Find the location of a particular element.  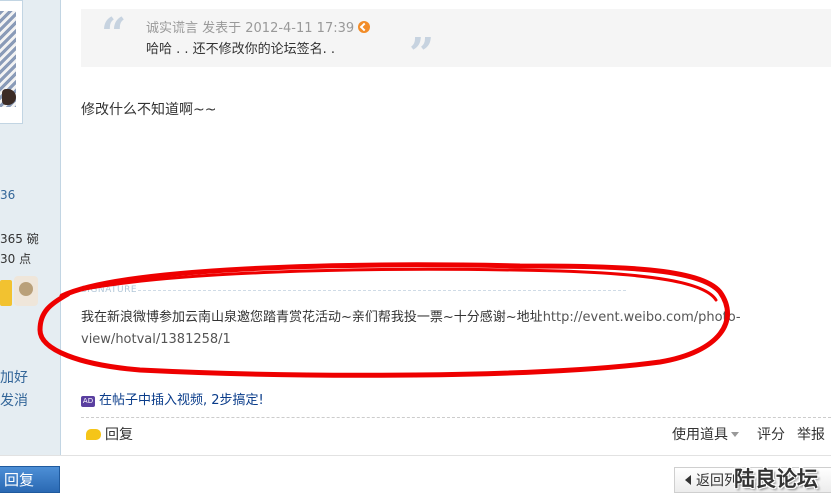

sidebar-stat-posts: 36 is located at coordinates (7, 195).